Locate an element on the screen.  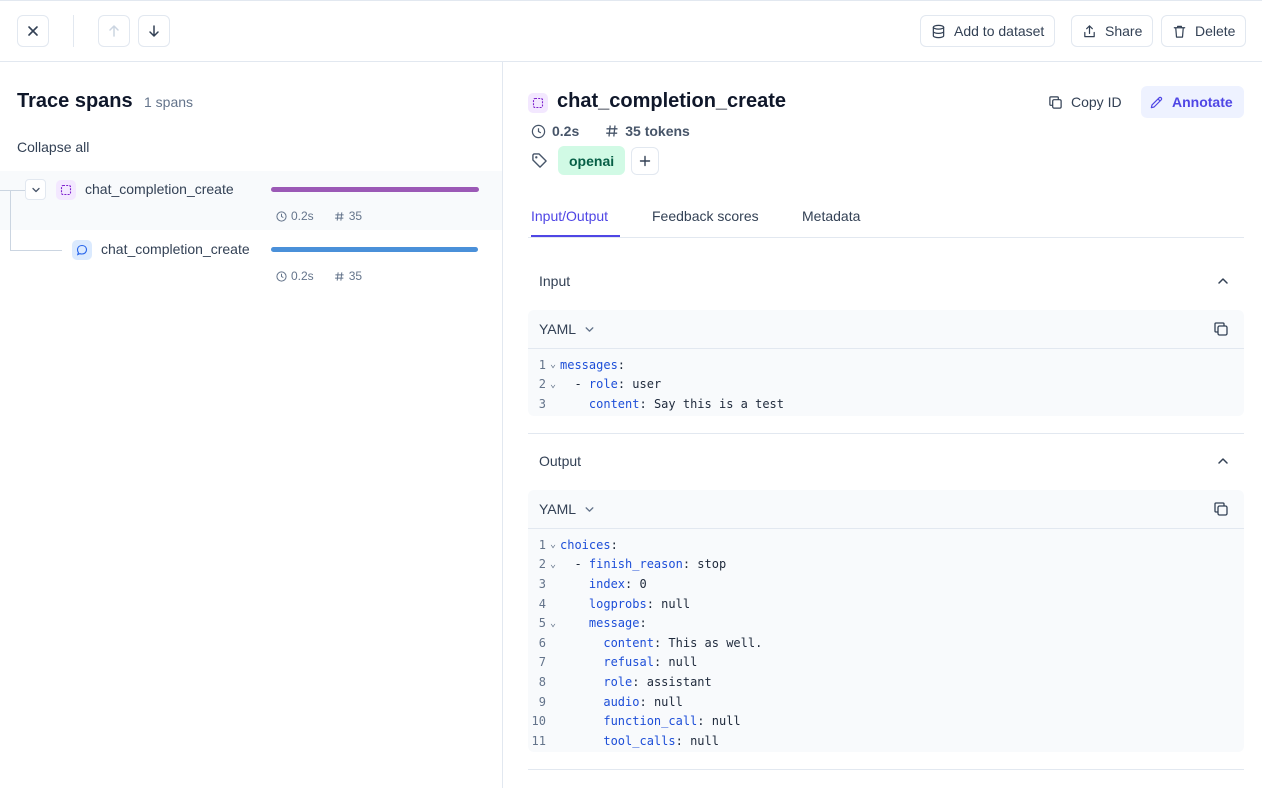
line-number: 7 is located at coordinates (542, 662).